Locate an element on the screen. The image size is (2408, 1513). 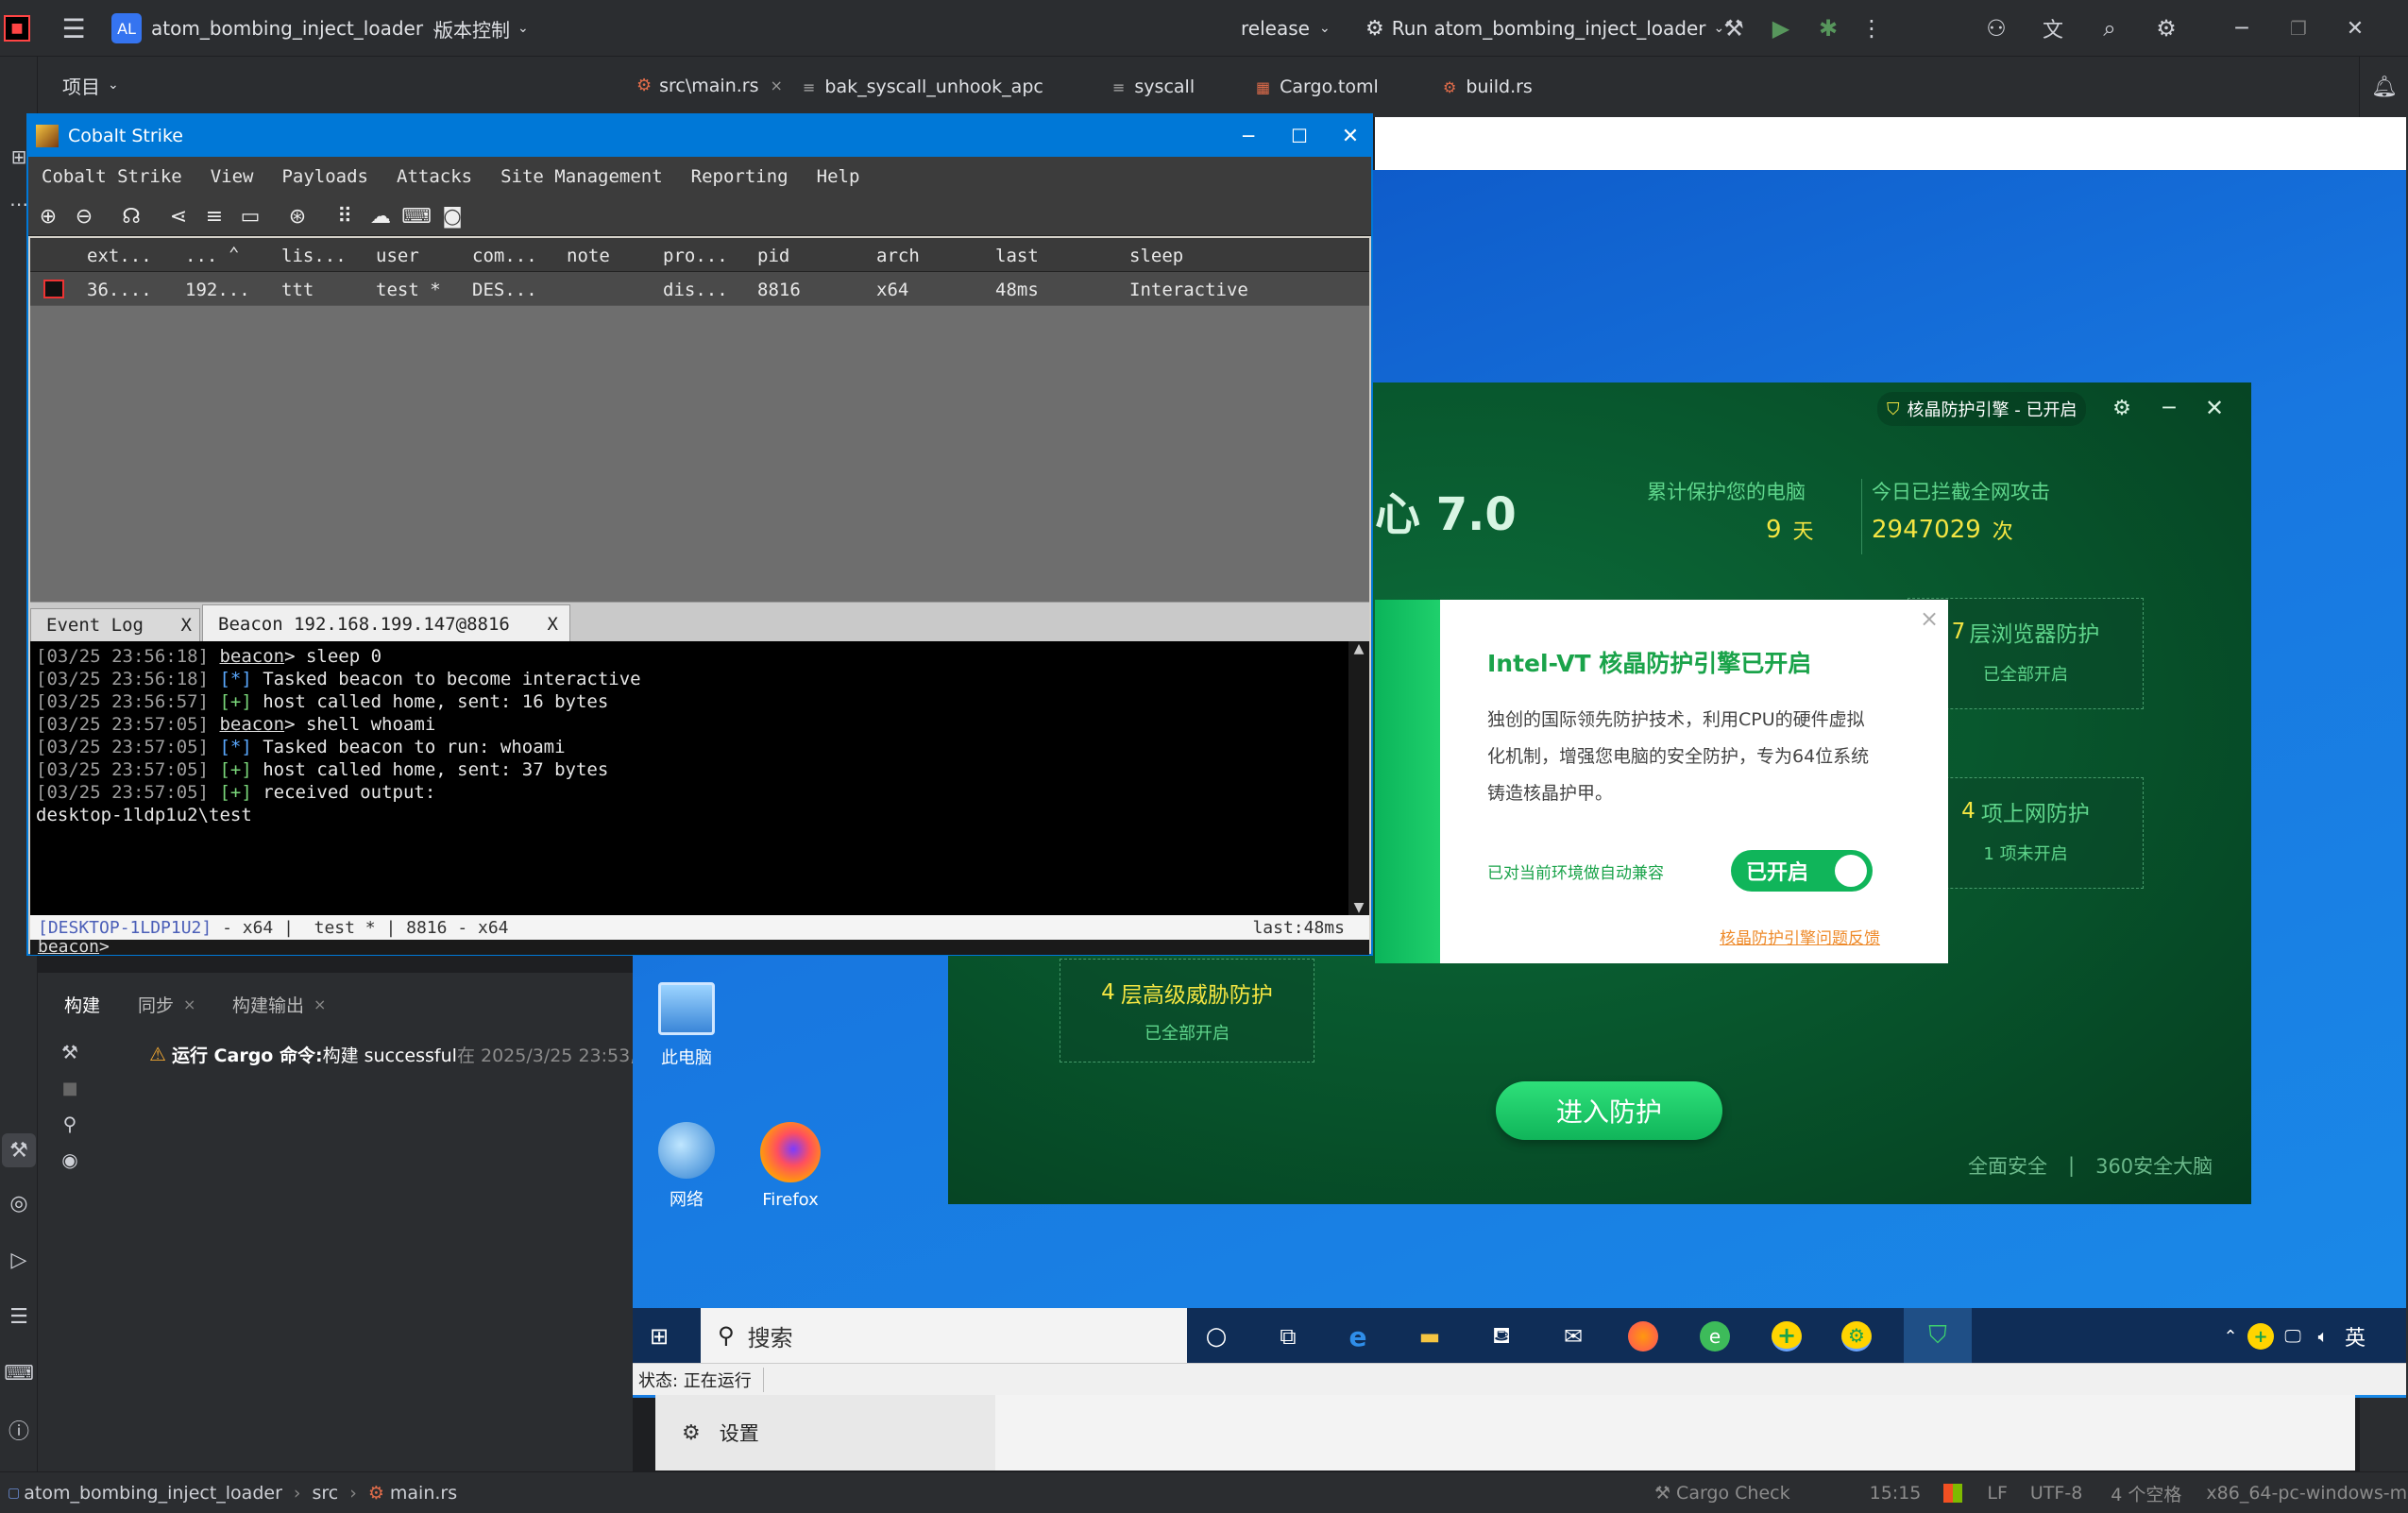
editor-tab-main: ⚙ src\main.rs × is located at coordinates (709, 87).